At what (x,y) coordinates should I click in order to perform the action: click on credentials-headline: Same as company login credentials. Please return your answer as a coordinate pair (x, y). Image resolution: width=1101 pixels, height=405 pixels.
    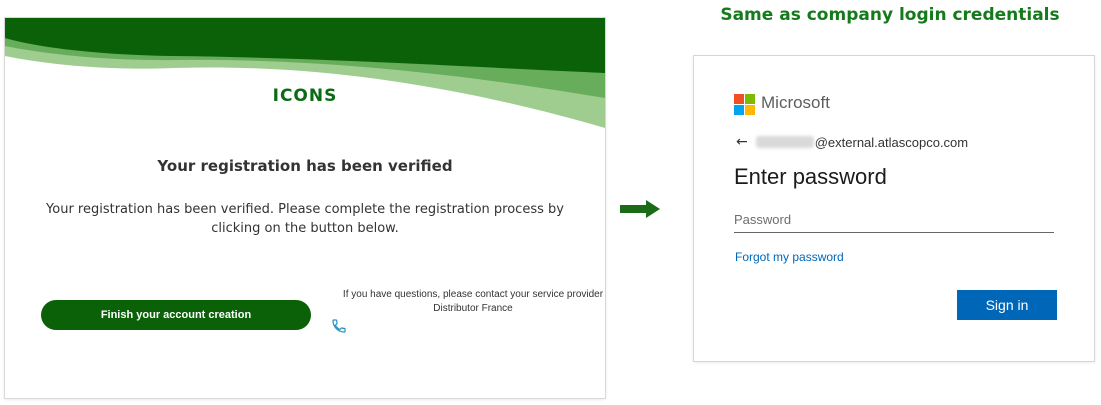
    Looking at the image, I should click on (890, 15).